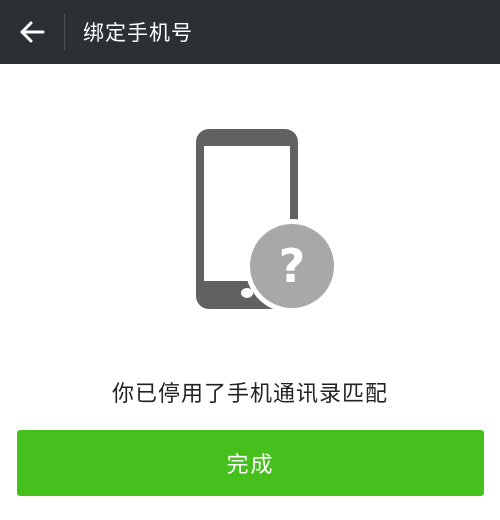 The height and width of the screenshot is (520, 500). I want to click on header-divider, so click(64, 32).